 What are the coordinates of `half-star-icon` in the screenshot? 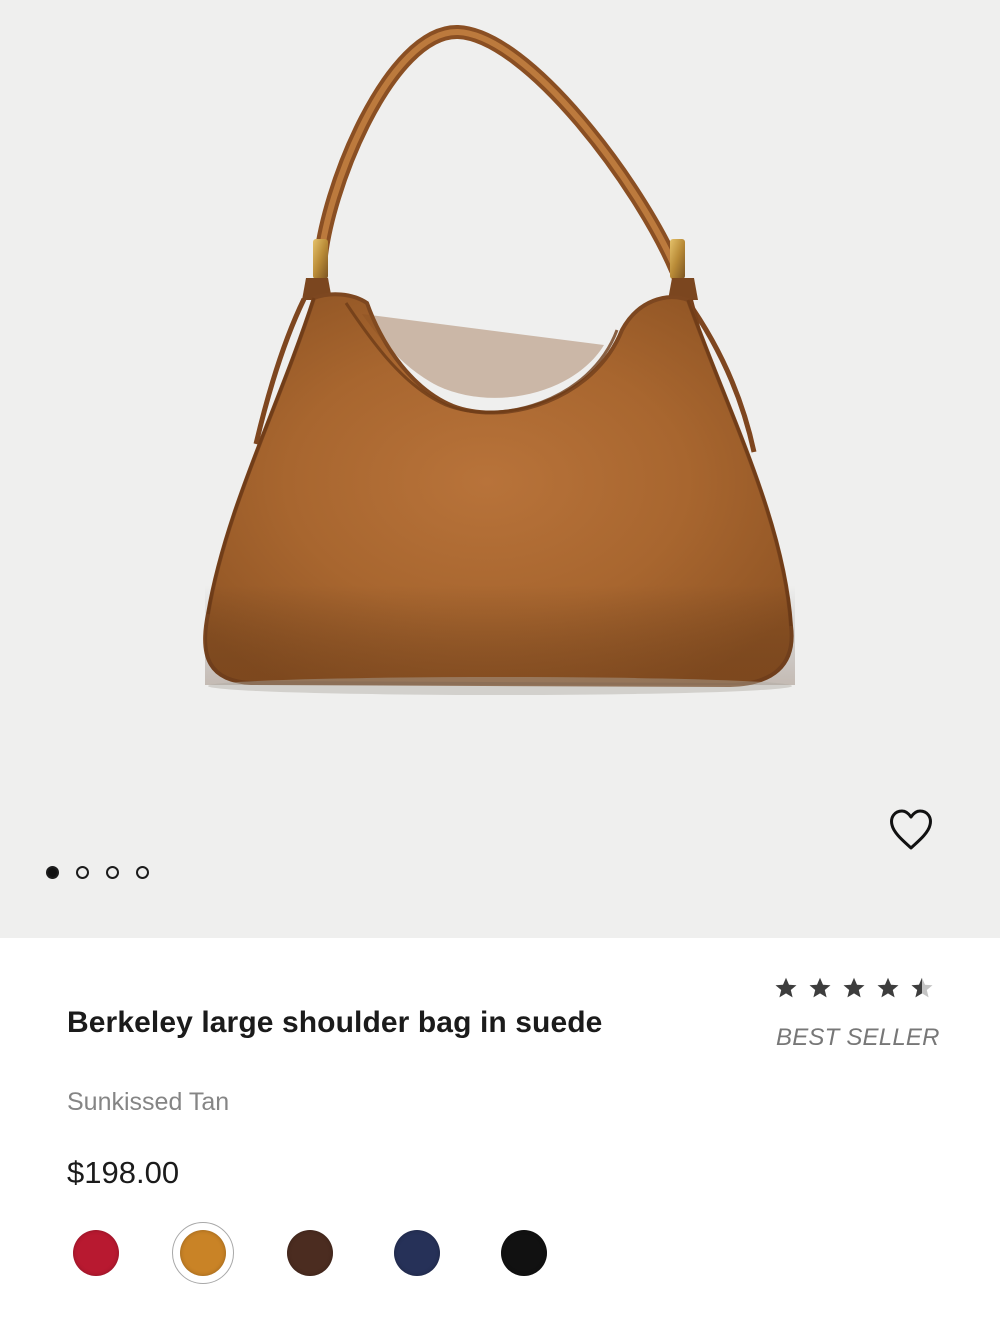 It's located at (922, 987).